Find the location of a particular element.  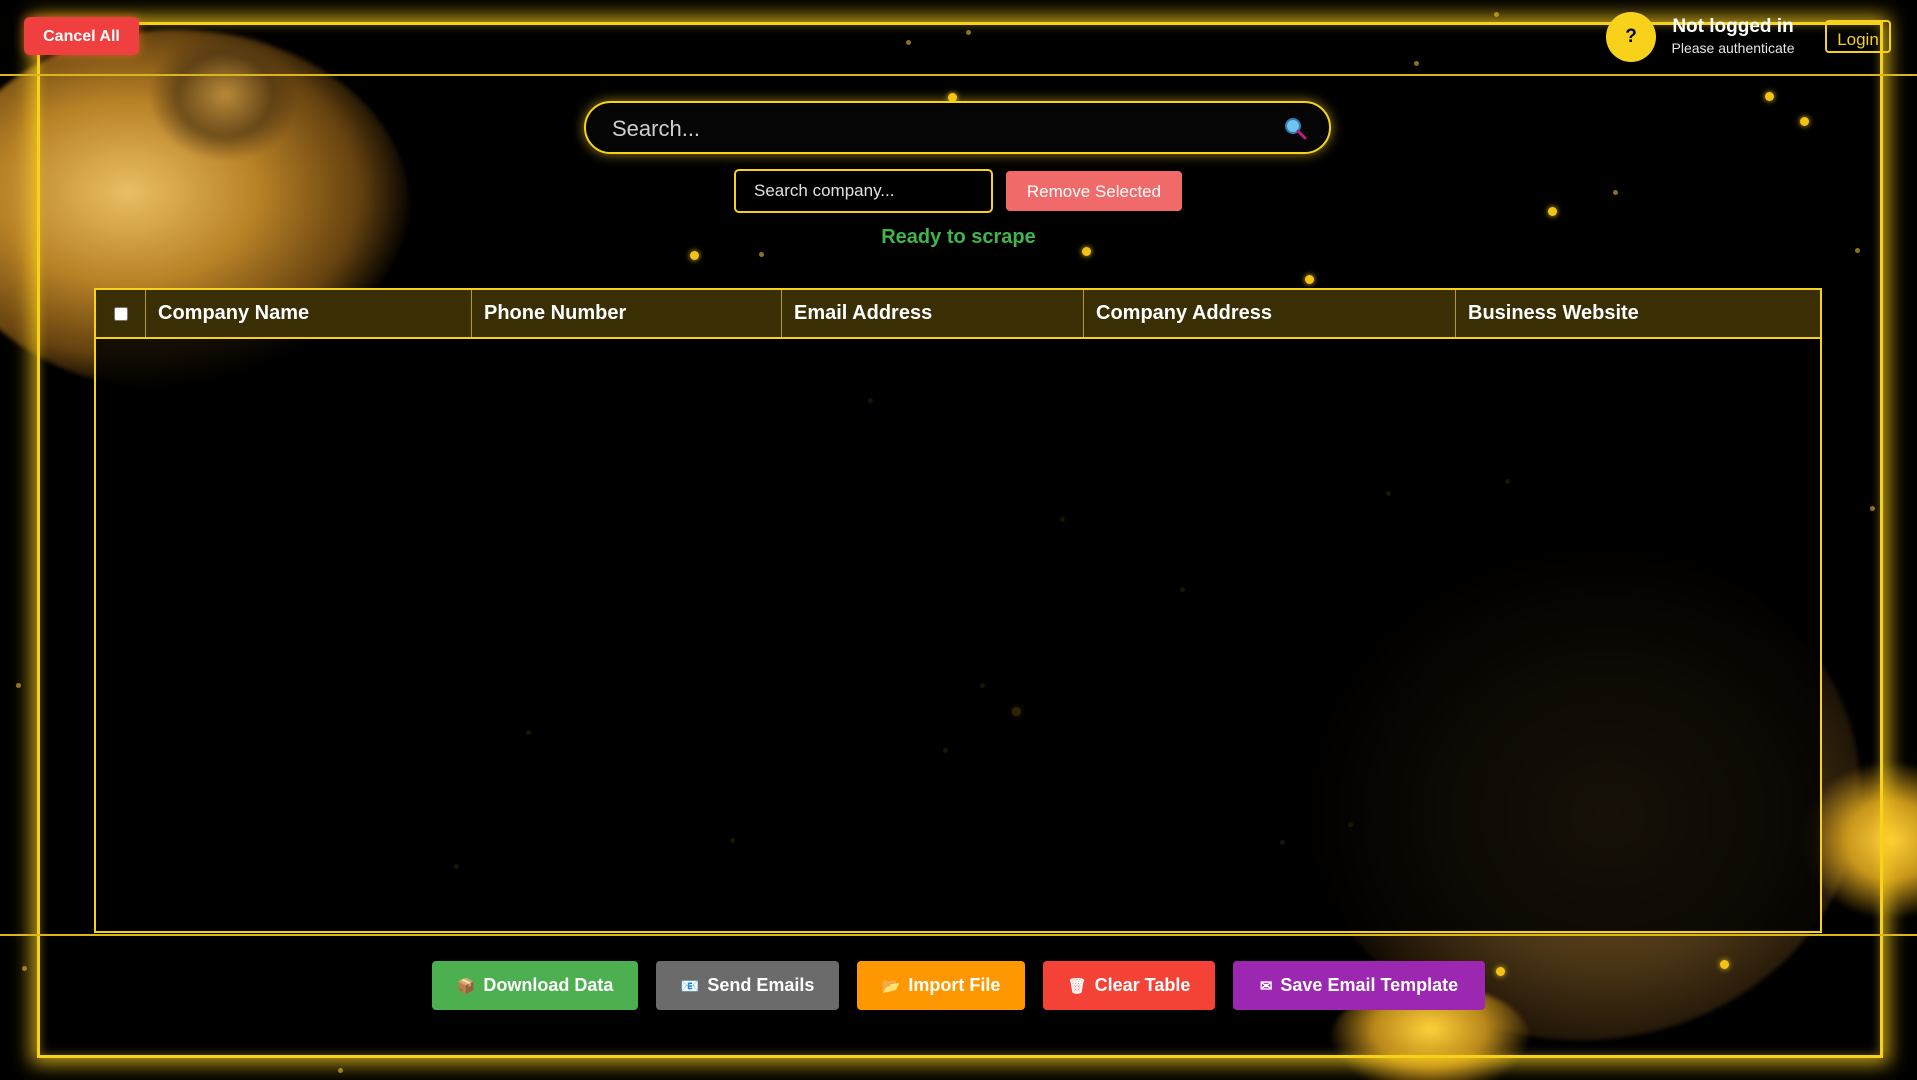

magnifier-icon is located at coordinates (1295, 128).